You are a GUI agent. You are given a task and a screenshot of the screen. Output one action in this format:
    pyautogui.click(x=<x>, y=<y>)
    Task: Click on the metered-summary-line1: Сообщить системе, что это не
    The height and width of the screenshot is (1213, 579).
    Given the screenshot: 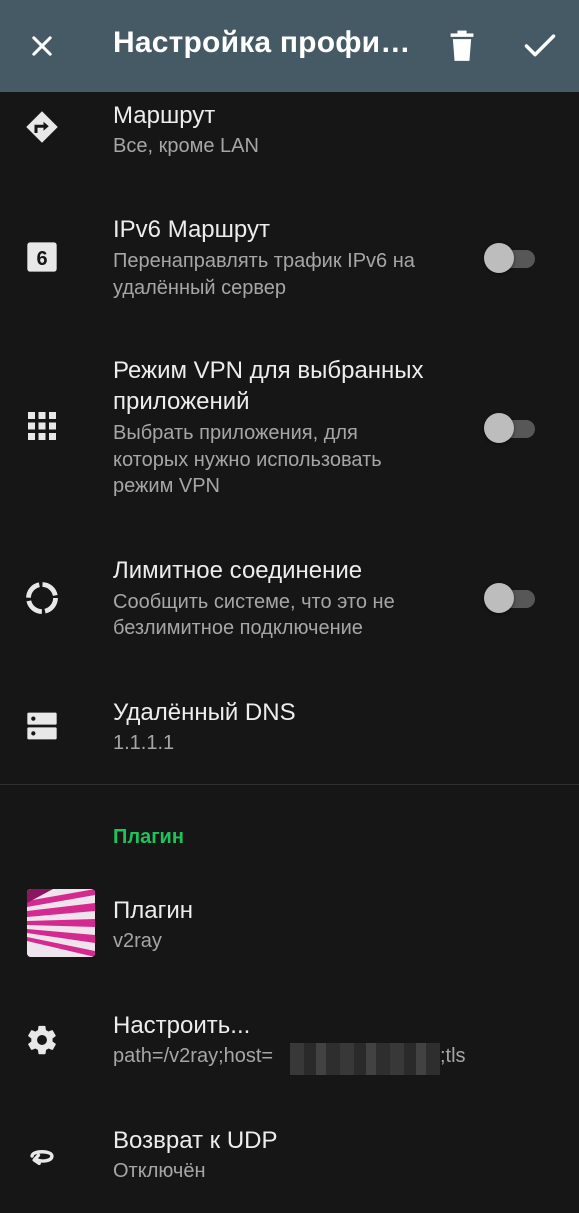 What is the action you would take?
    pyautogui.click(x=254, y=602)
    